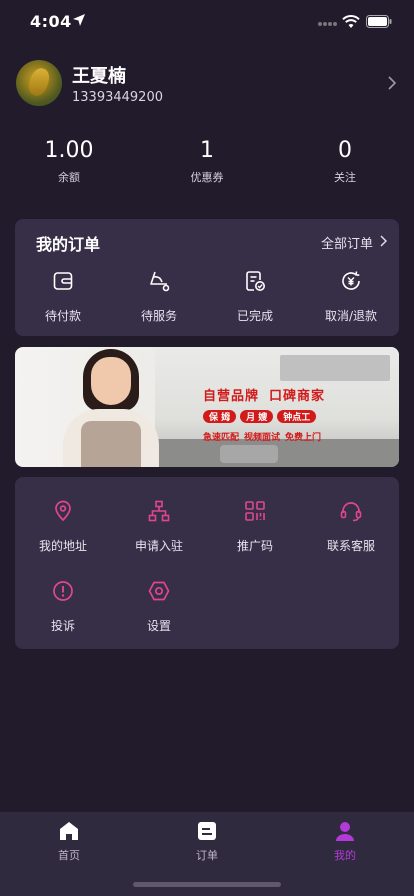 This screenshot has width=414, height=896. What do you see at coordinates (262, 438) in the screenshot?
I see `banner-subline-part: 视频面试` at bounding box center [262, 438].